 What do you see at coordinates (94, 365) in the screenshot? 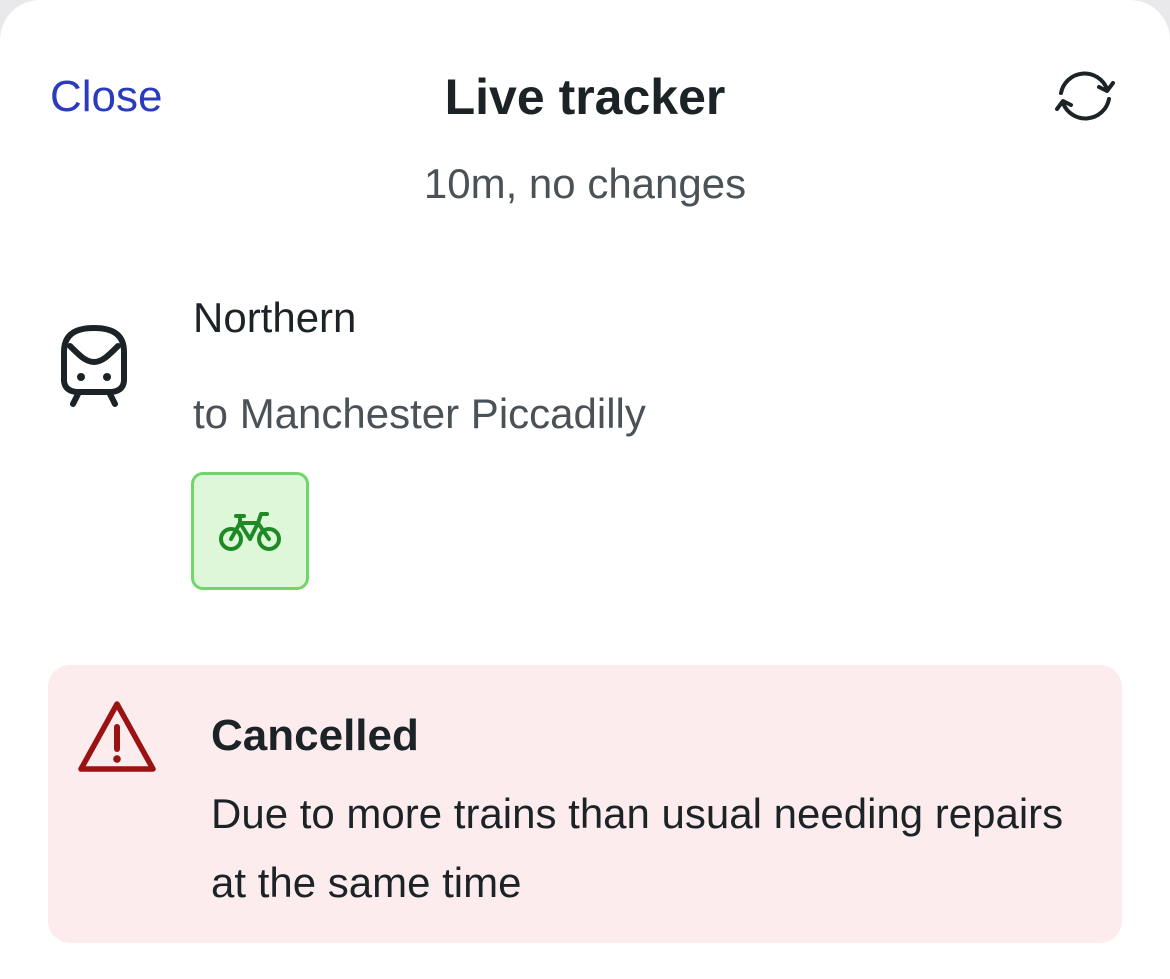
I see `train-icon` at bounding box center [94, 365].